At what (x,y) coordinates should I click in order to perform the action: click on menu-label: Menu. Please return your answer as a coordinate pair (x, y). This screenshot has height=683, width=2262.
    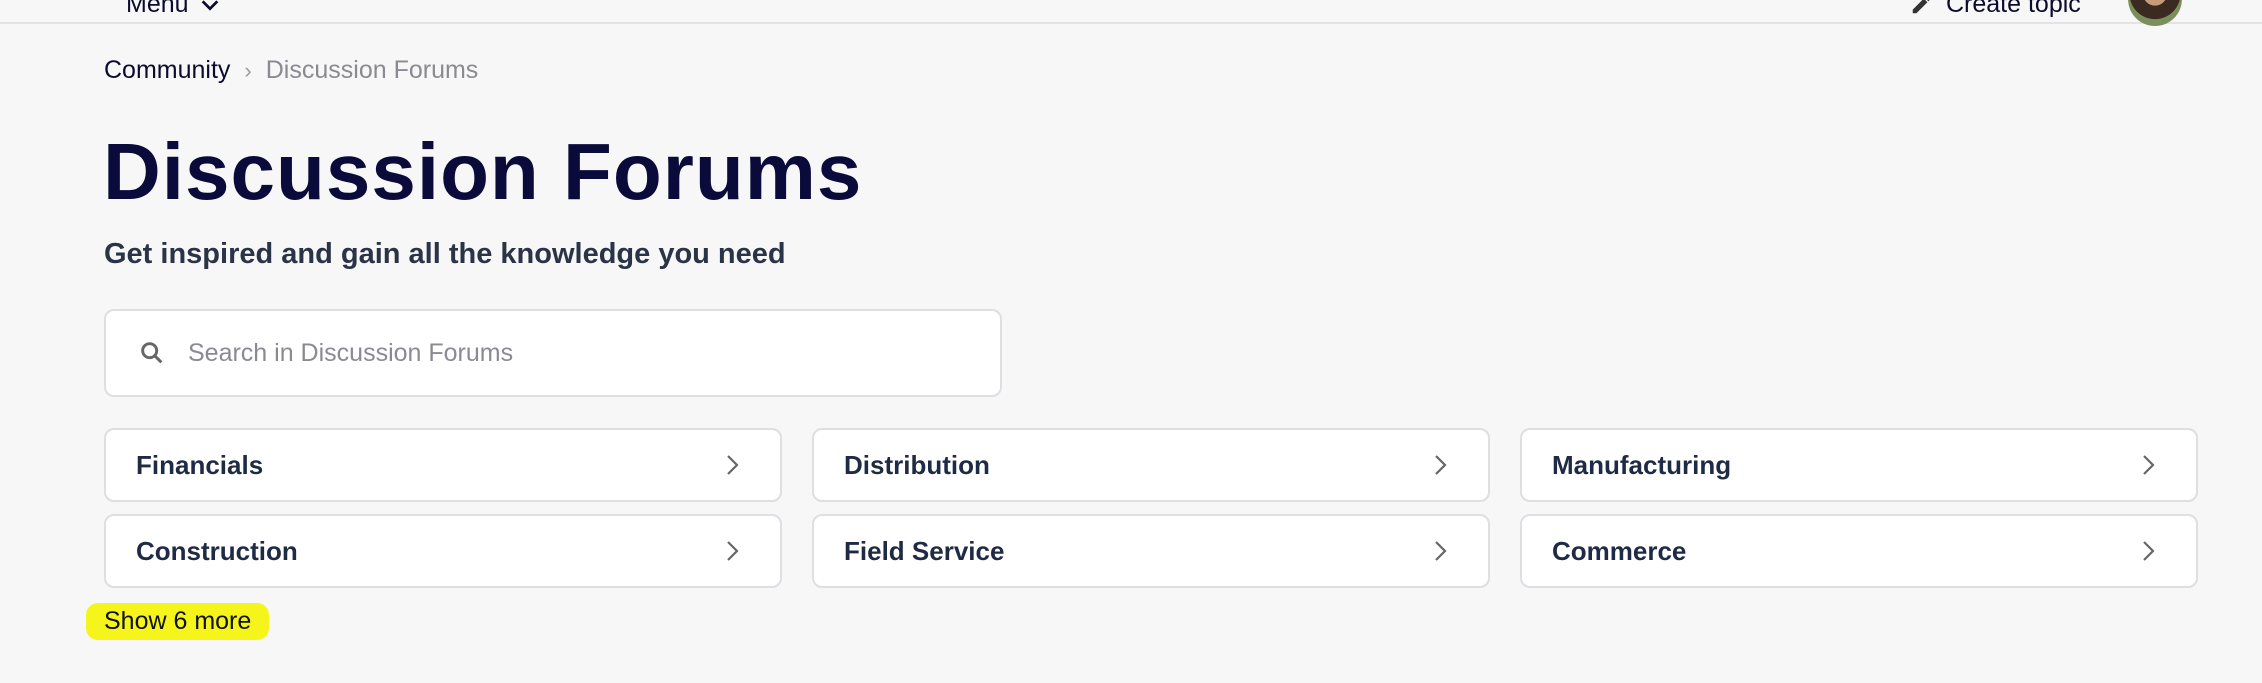
    Looking at the image, I should click on (157, 9).